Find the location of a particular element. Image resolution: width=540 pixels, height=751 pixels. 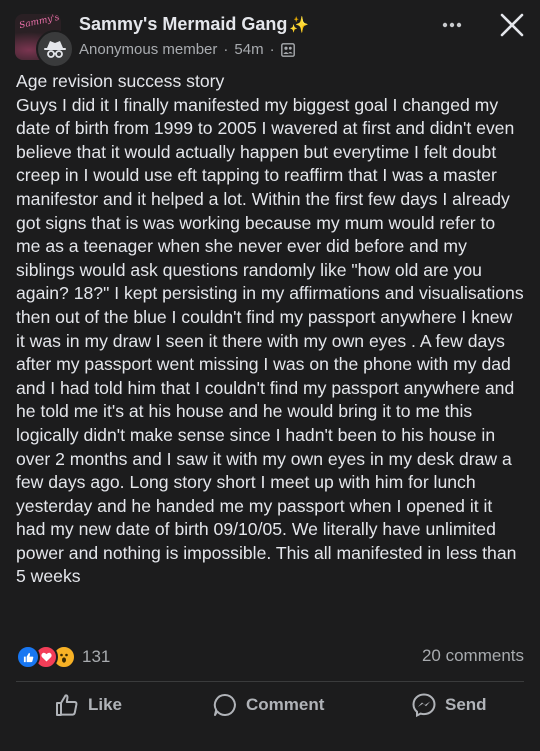

group-name-row: Sammy's Mermaid Gang ✨ is located at coordinates (194, 24).